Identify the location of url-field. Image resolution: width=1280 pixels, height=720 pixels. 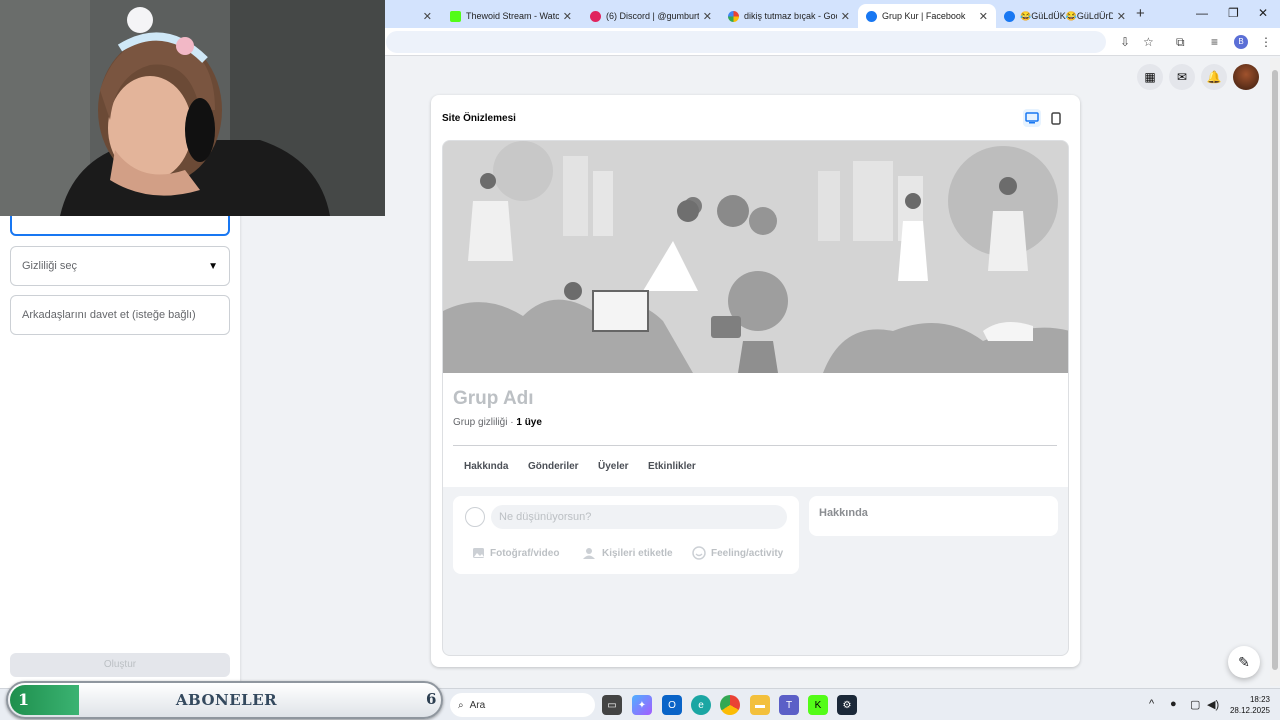
(746, 42).